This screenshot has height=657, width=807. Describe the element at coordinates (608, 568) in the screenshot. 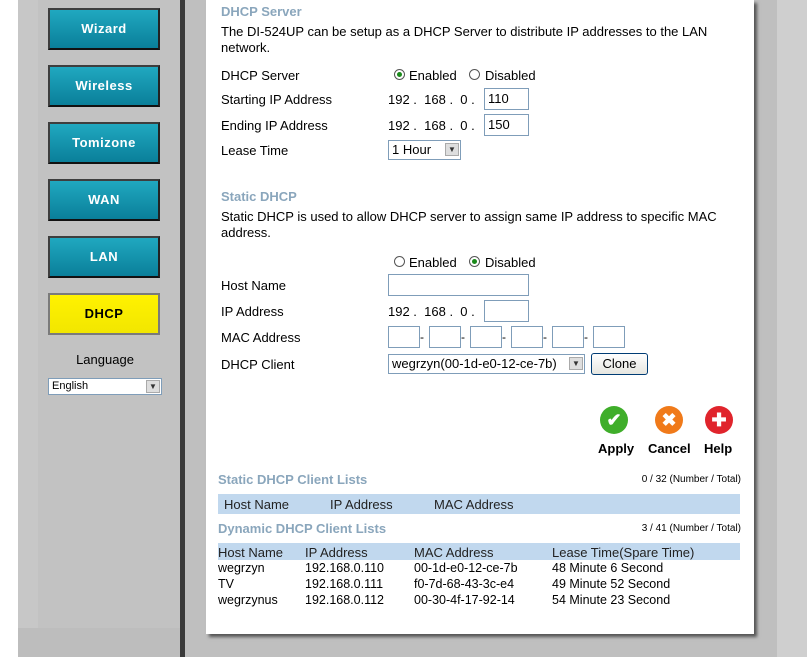

I see `row-lease: 48 Minute 6 Second` at that location.